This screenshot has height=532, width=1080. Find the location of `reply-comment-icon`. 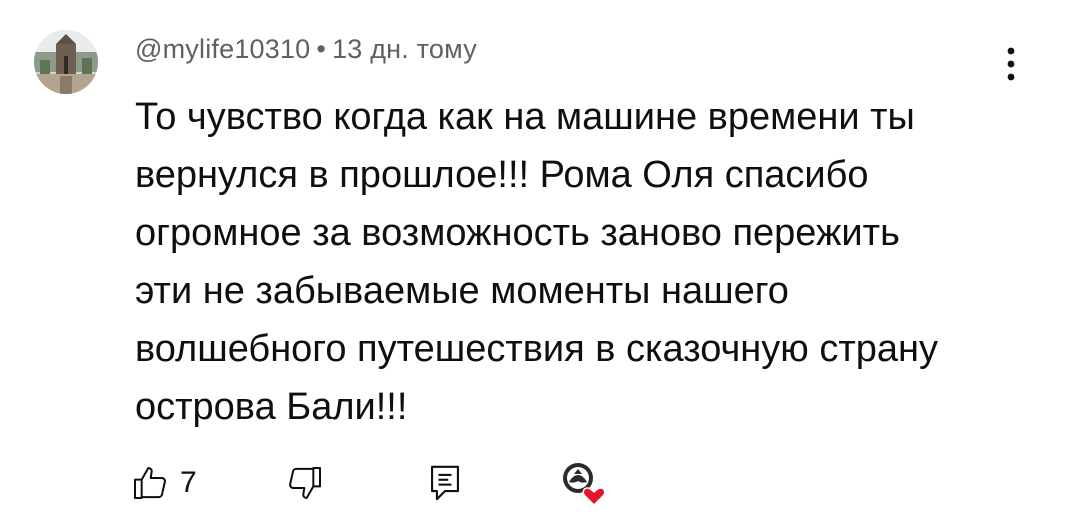

reply-comment-icon is located at coordinates (445, 483).